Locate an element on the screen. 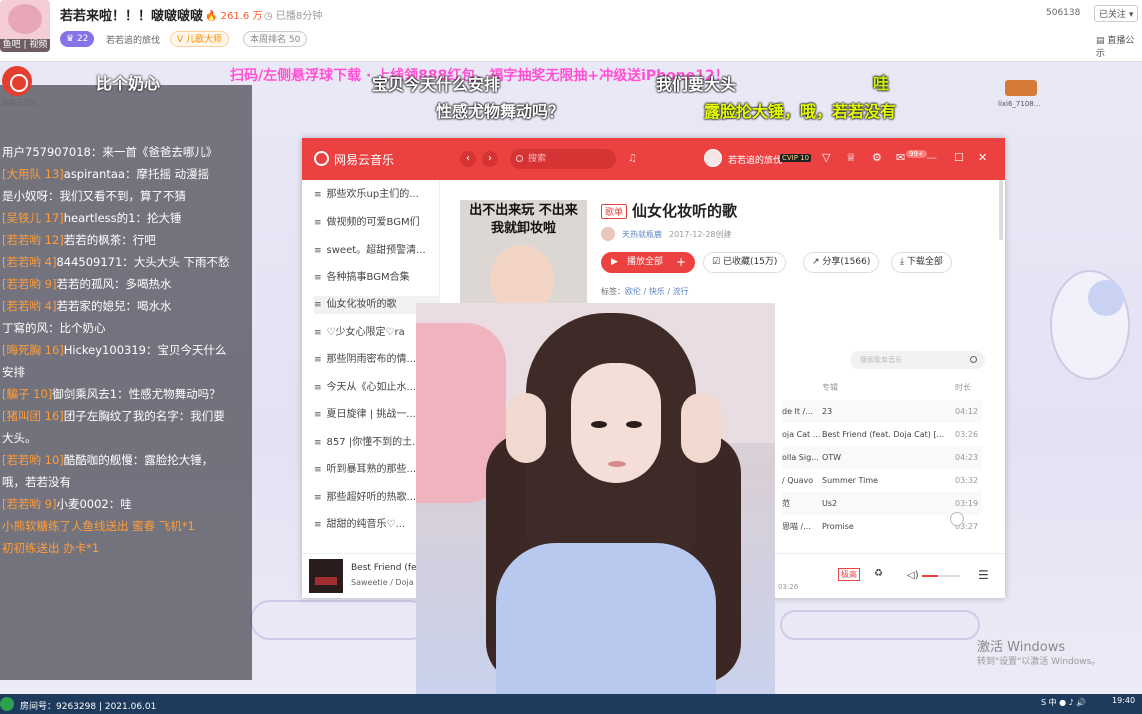 Image resolution: width=1142 pixels, height=714 pixels. mail-icon: ✉ is located at coordinates (900, 157).